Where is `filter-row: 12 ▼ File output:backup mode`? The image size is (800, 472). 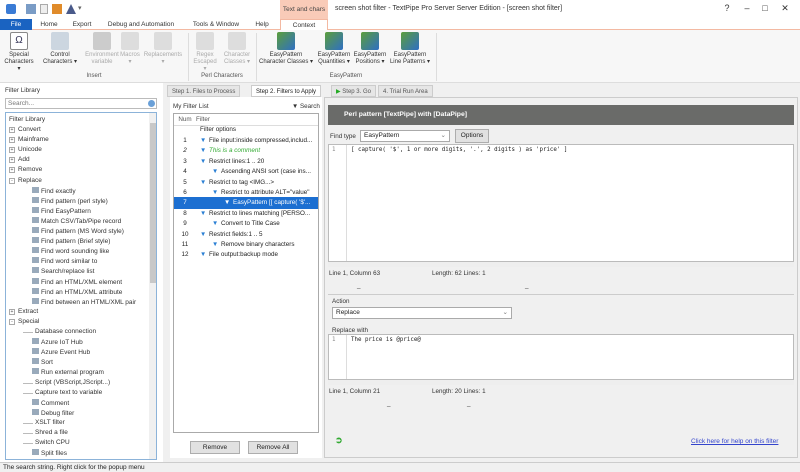 filter-row: 12 ▼ File output:backup mode is located at coordinates (246, 255).